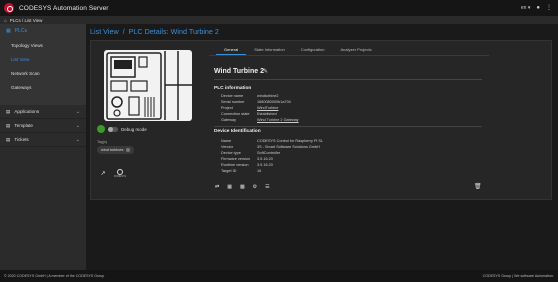  Describe the element at coordinates (217, 187) in the screenshot. I see `connect-icon: ⇄` at that location.